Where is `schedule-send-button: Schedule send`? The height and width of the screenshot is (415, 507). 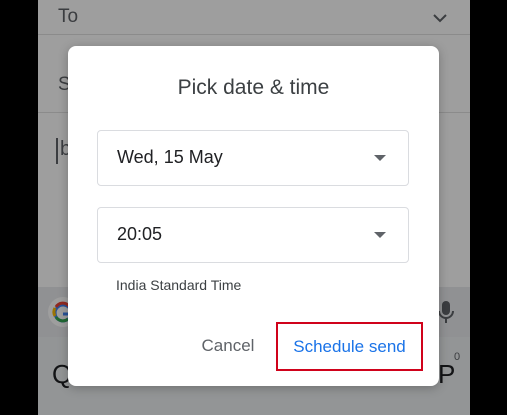 schedule-send-button: Schedule send is located at coordinates (349, 346).